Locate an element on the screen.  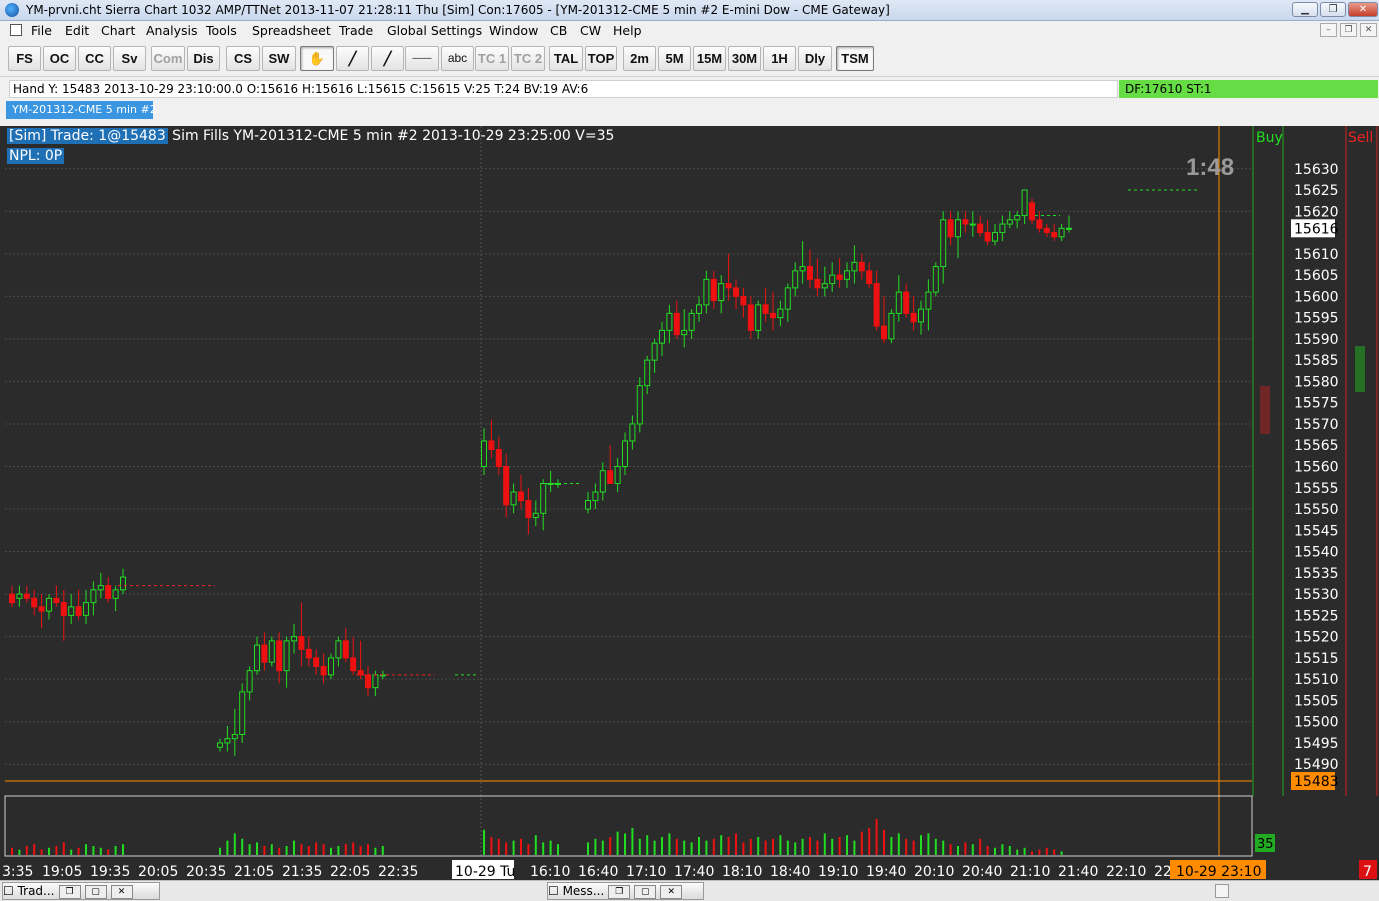
mdi-close-button: ✕ is located at coordinates (1368, 30).